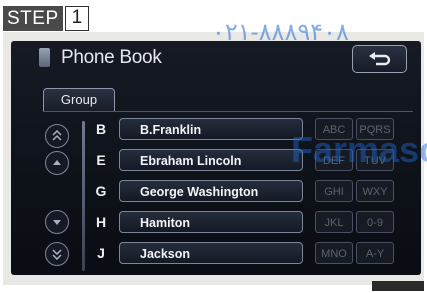 This screenshot has width=427, height=293. Describe the element at coordinates (77, 18) in the screenshot. I see `step-number: 1` at that location.